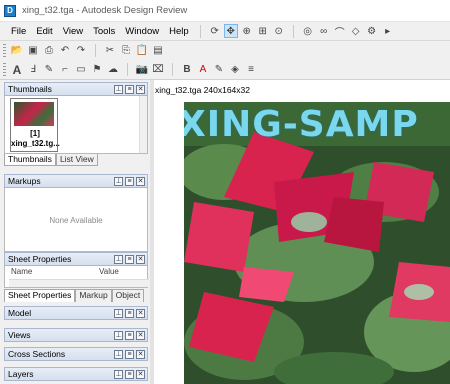 The image size is (450, 384). Describe the element at coordinates (142, 31) in the screenshot. I see `menu-window: Window` at that location.